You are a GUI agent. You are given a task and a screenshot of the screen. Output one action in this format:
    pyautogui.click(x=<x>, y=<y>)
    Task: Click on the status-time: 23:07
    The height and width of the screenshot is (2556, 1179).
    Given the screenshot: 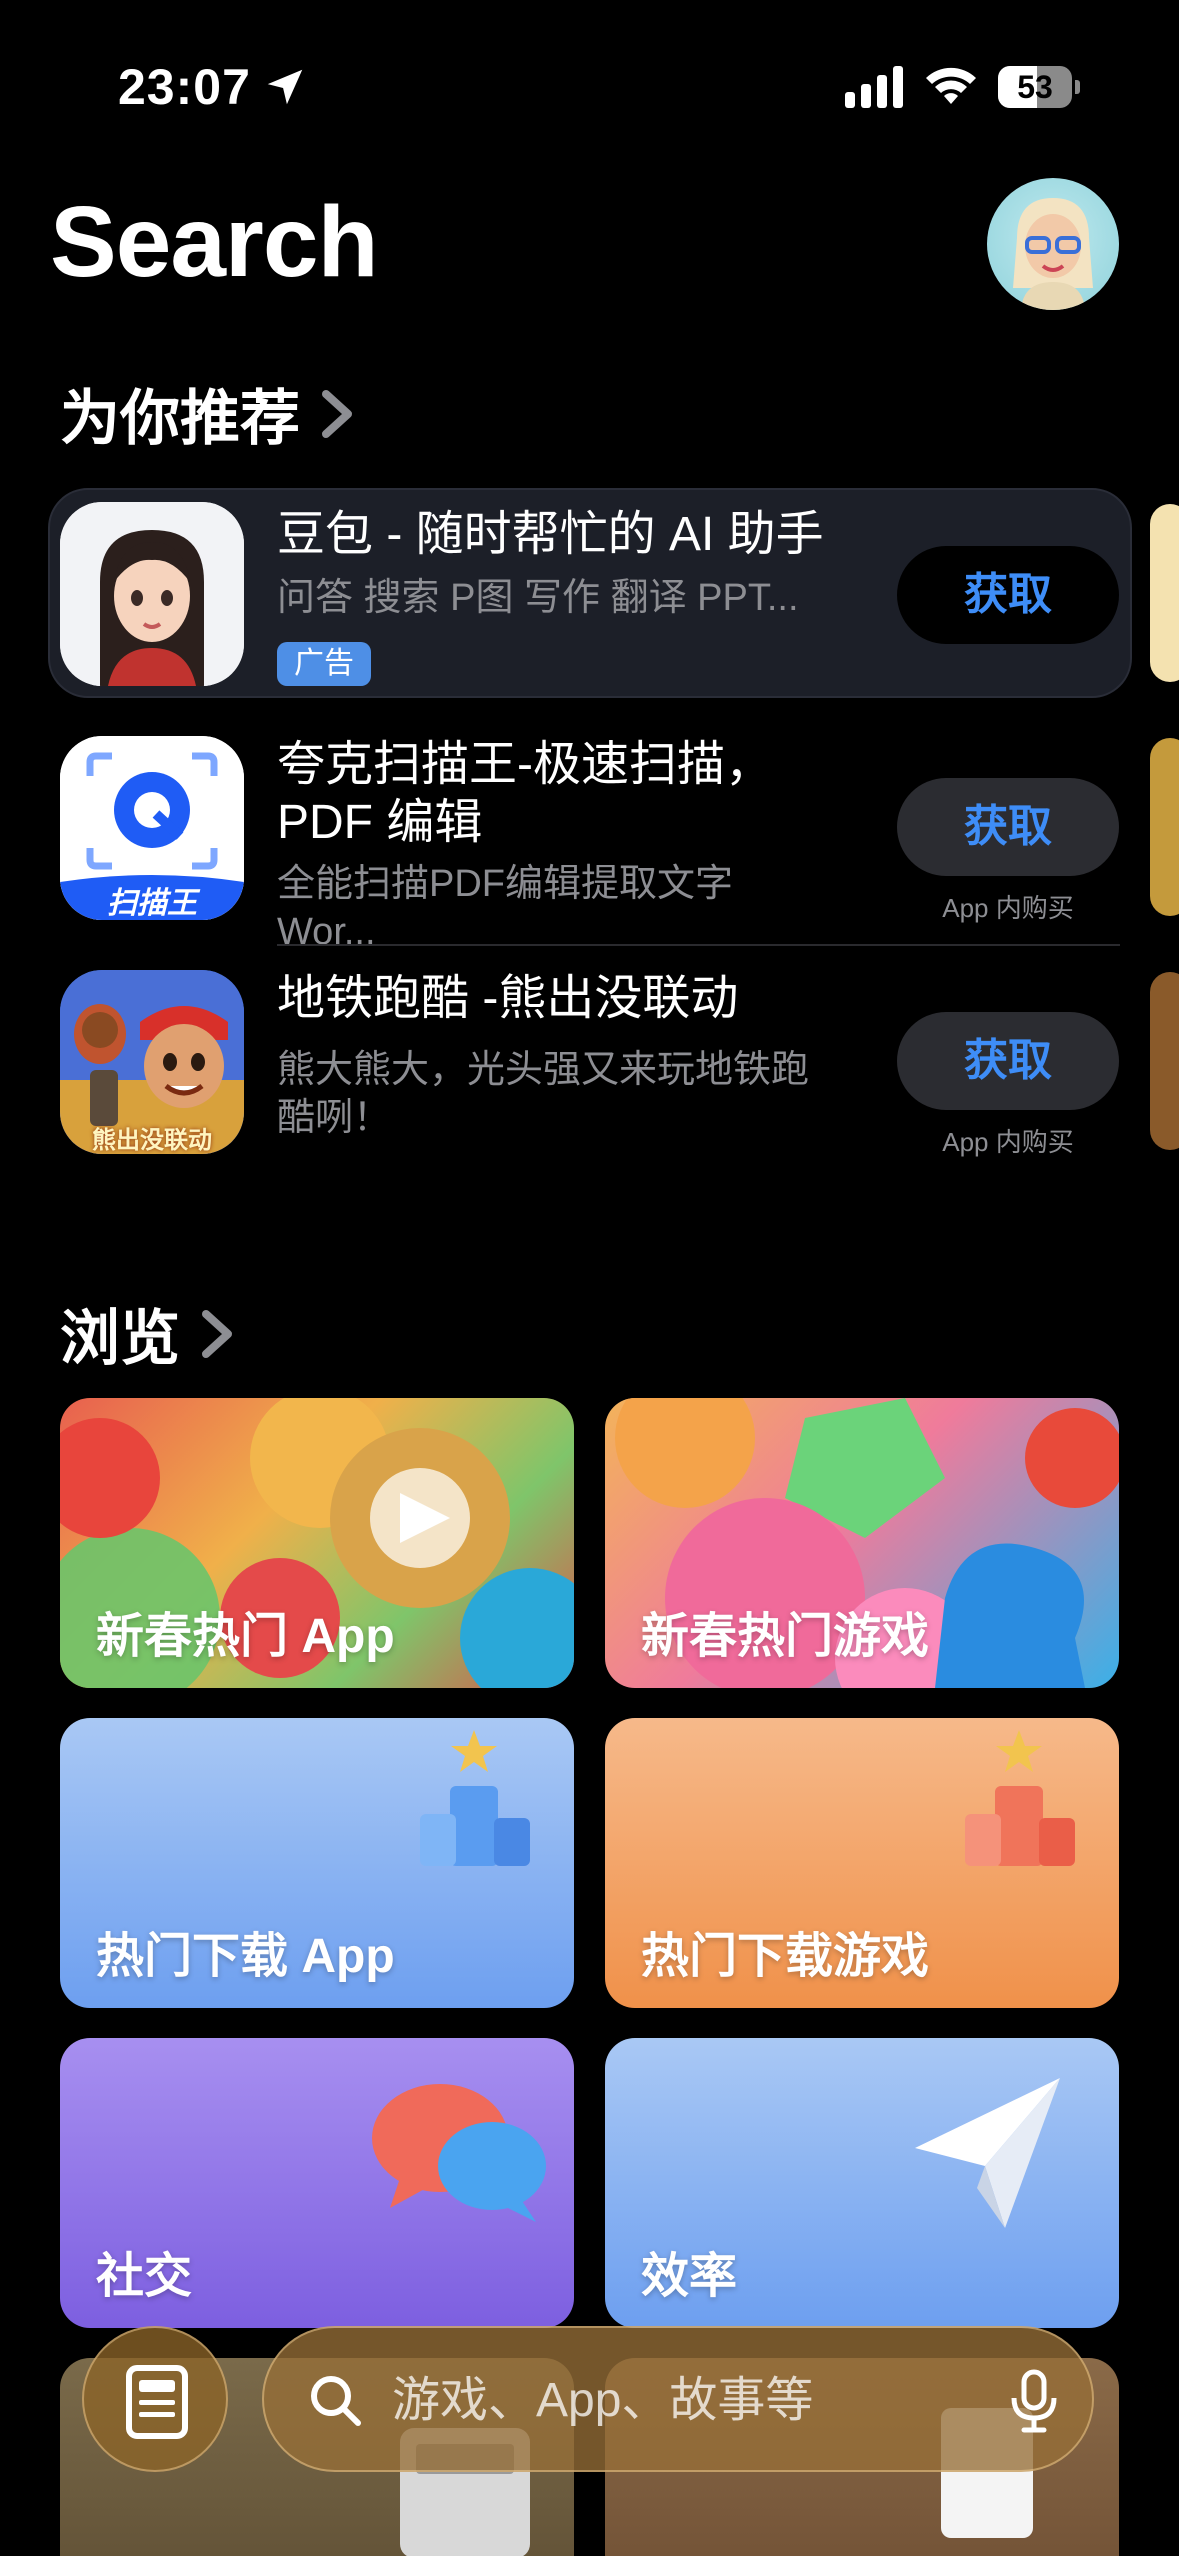 What is the action you would take?
    pyautogui.click(x=184, y=87)
    